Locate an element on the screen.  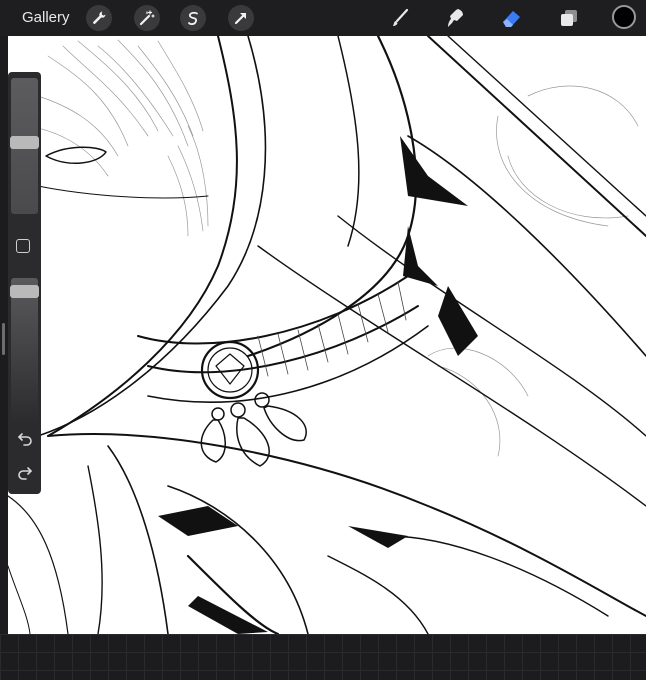
undo-button is located at coordinates (25, 439).